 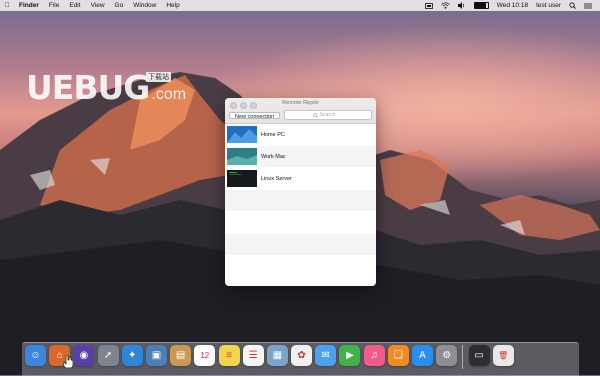 What do you see at coordinates (54, 5) in the screenshot?
I see `menu-file: File` at bounding box center [54, 5].